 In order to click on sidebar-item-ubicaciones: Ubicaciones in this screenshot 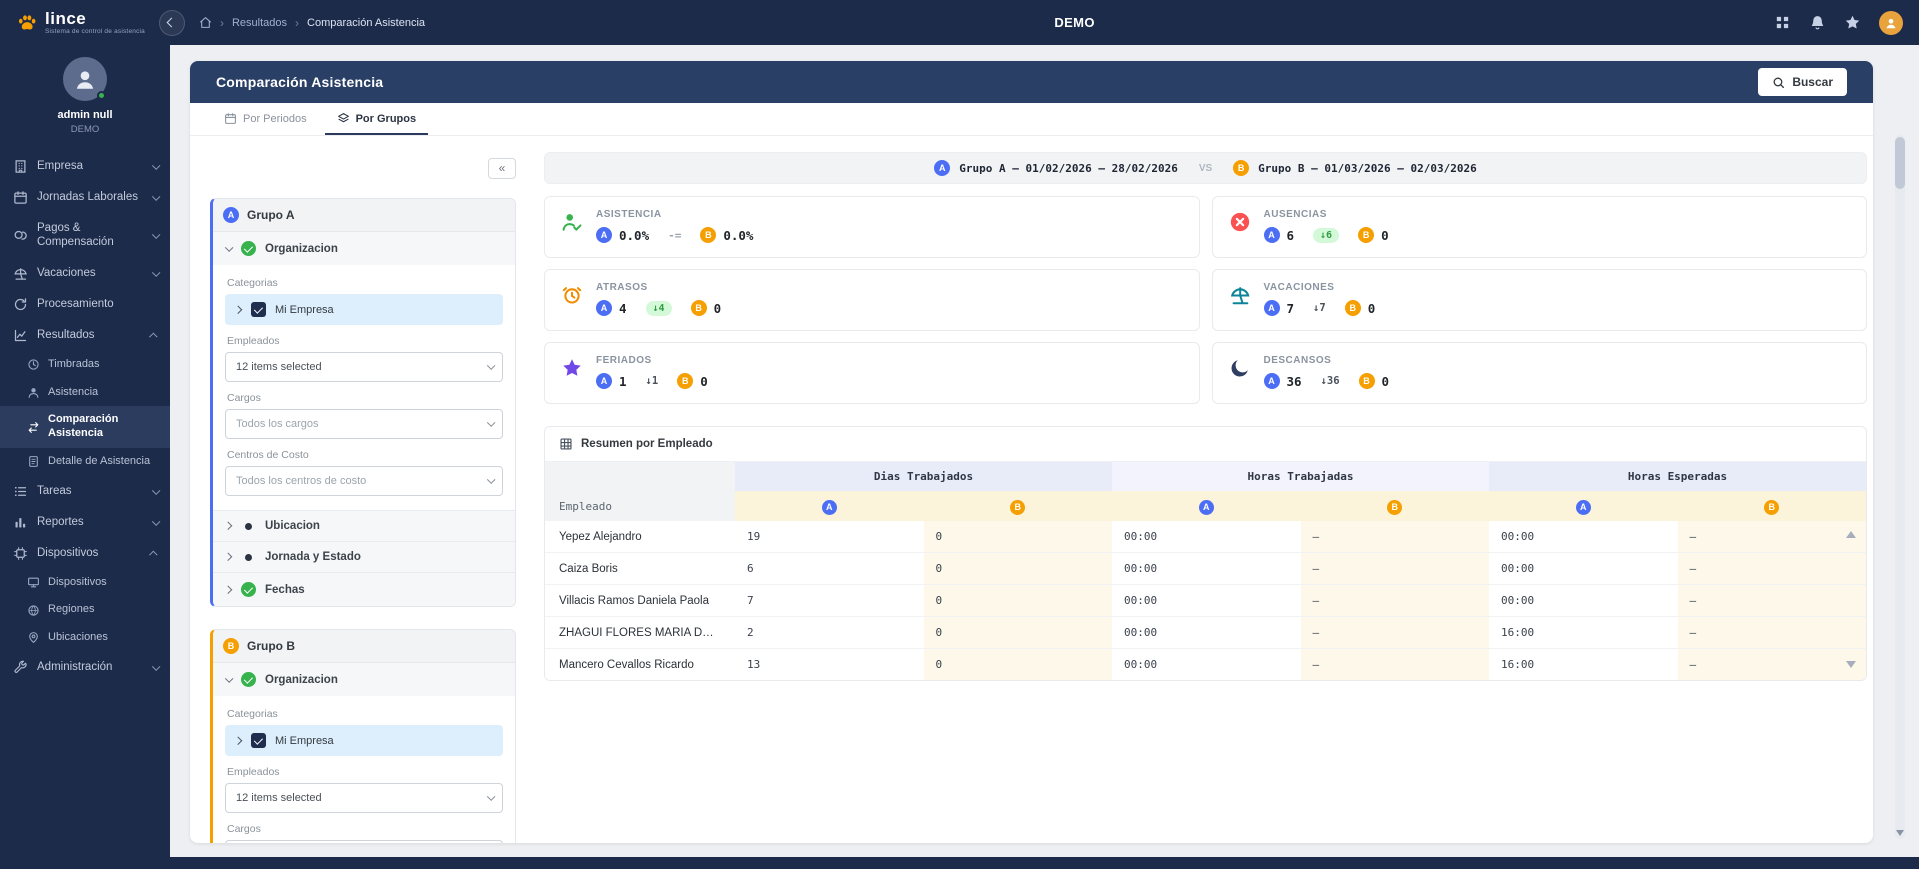, I will do `click(85, 638)`.